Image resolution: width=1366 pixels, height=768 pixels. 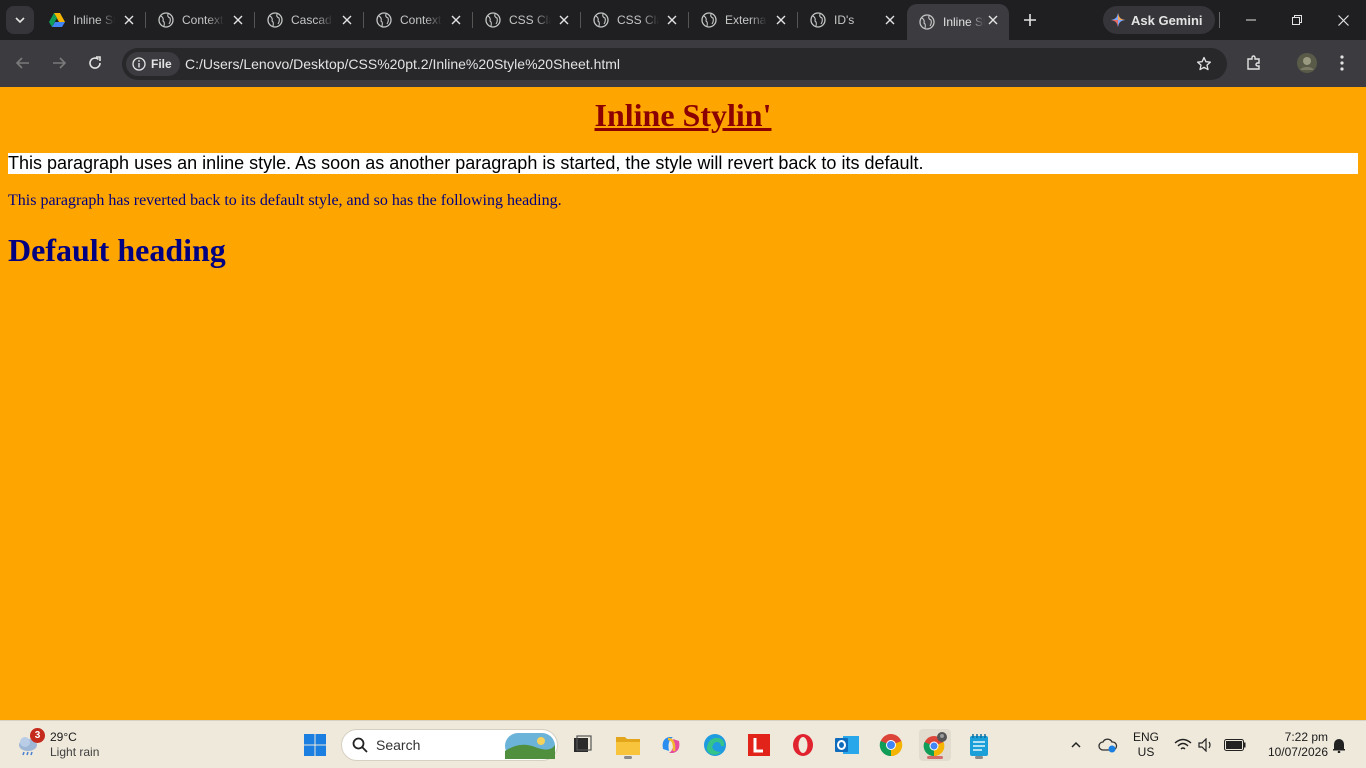 I want to click on info-icon, so click(x=139, y=64).